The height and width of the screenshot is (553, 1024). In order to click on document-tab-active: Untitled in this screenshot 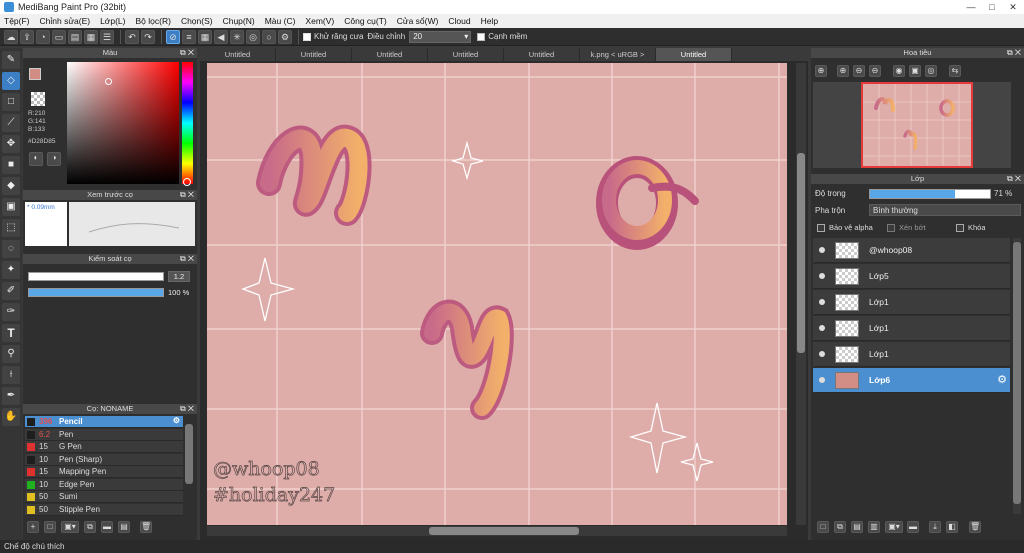, I will do `click(694, 54)`.